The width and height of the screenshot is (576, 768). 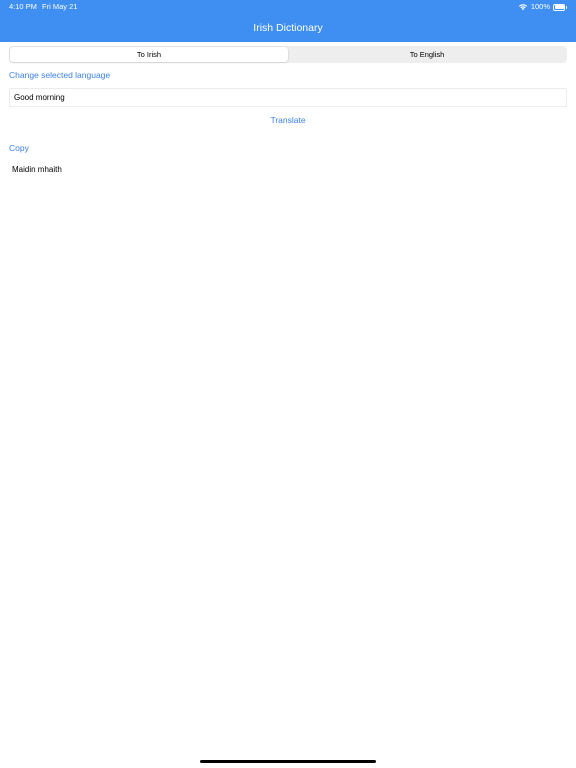 What do you see at coordinates (288, 7) in the screenshot?
I see `status-bar: 4:10 PM Fri May 21 100%` at bounding box center [288, 7].